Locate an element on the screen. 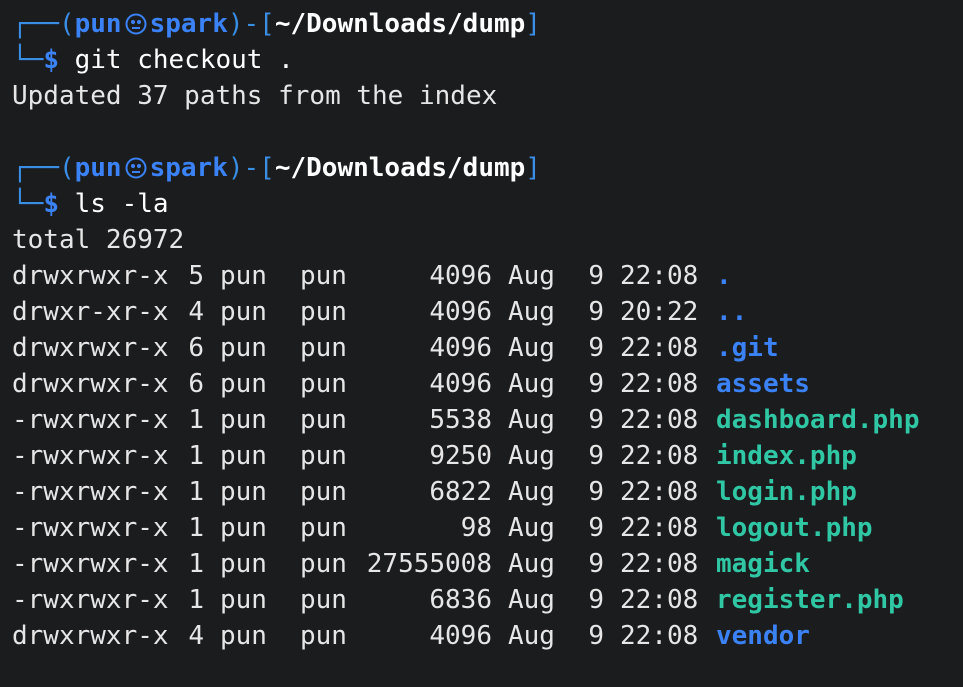 The height and width of the screenshot is (687, 963). listing-row: drwxrwxr-x 6 pun pun 4096 Aug 9 22:08 .git is located at coordinates (484, 348).